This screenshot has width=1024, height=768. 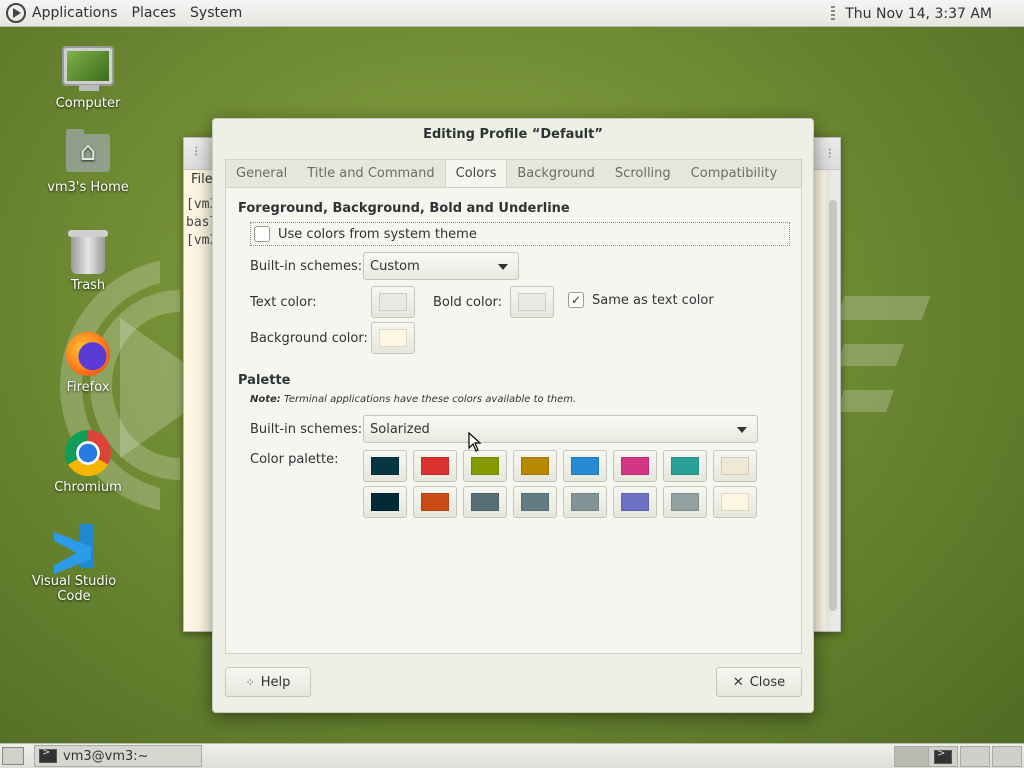 I want to click on use-system-colors-checkbox: Use colors from system theme, so click(x=520, y=234).